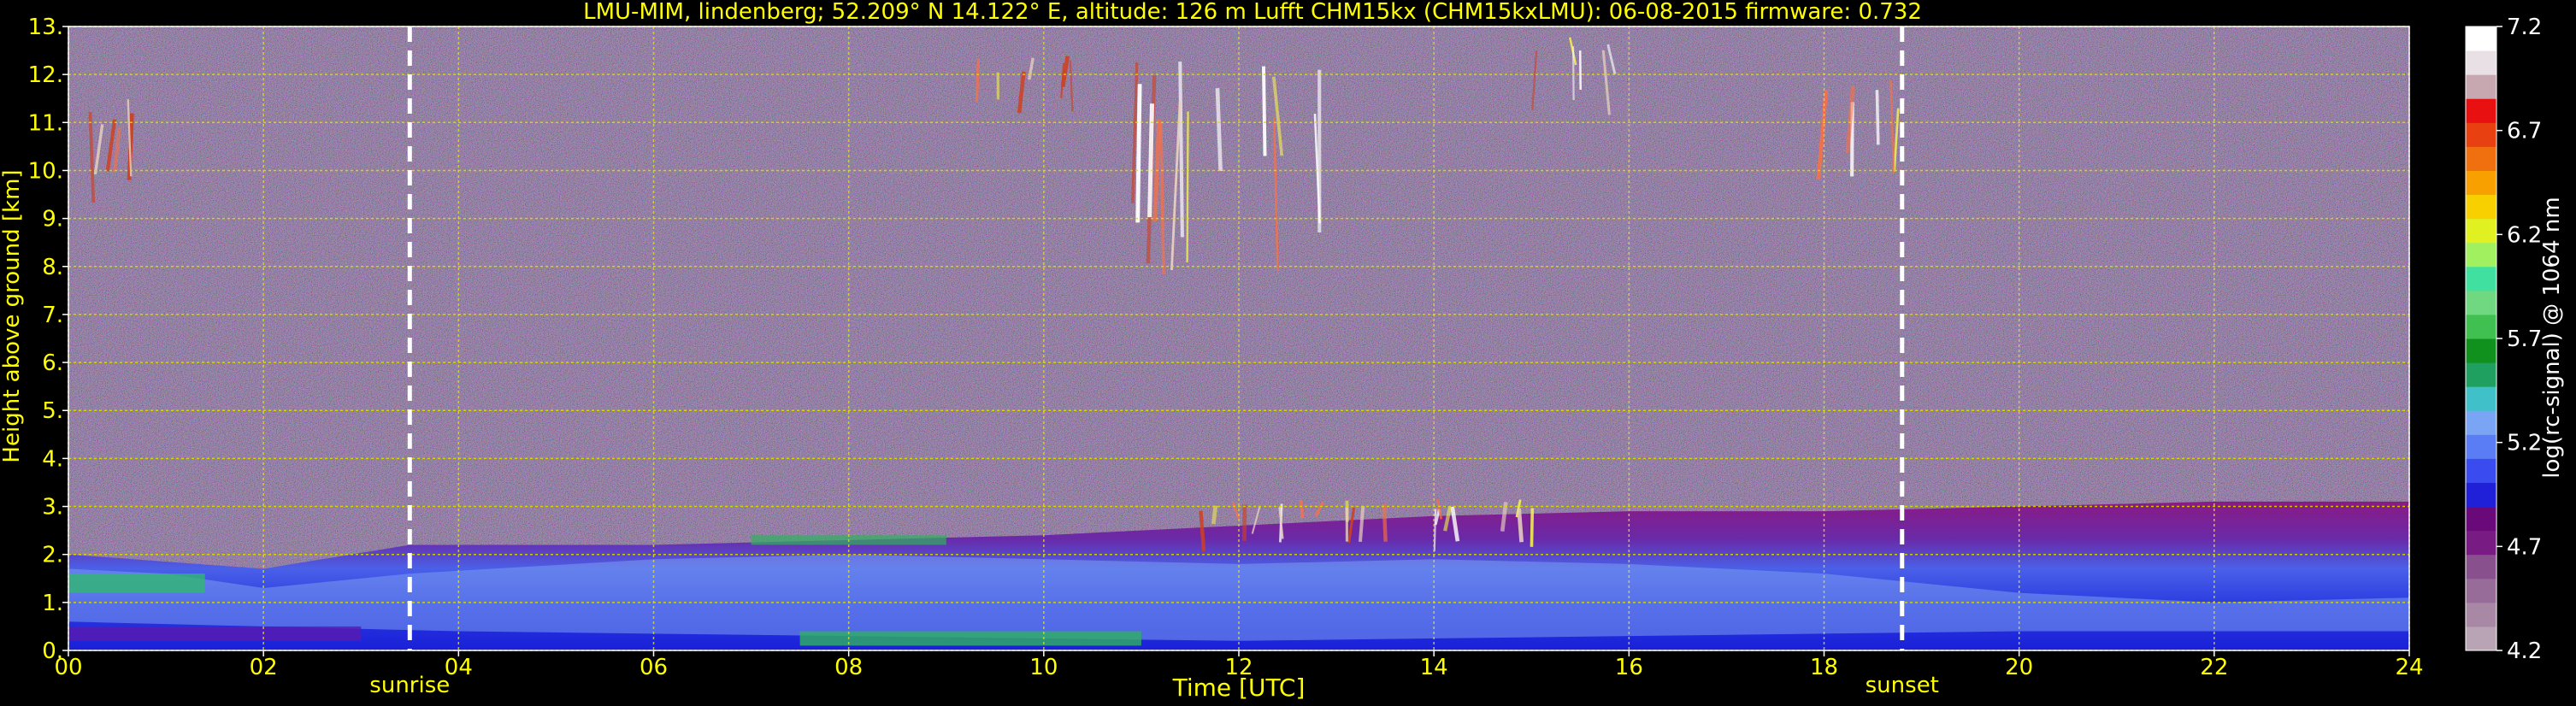  What do you see at coordinates (52, 267) in the screenshot?
I see `y-tick-label: 8.` at bounding box center [52, 267].